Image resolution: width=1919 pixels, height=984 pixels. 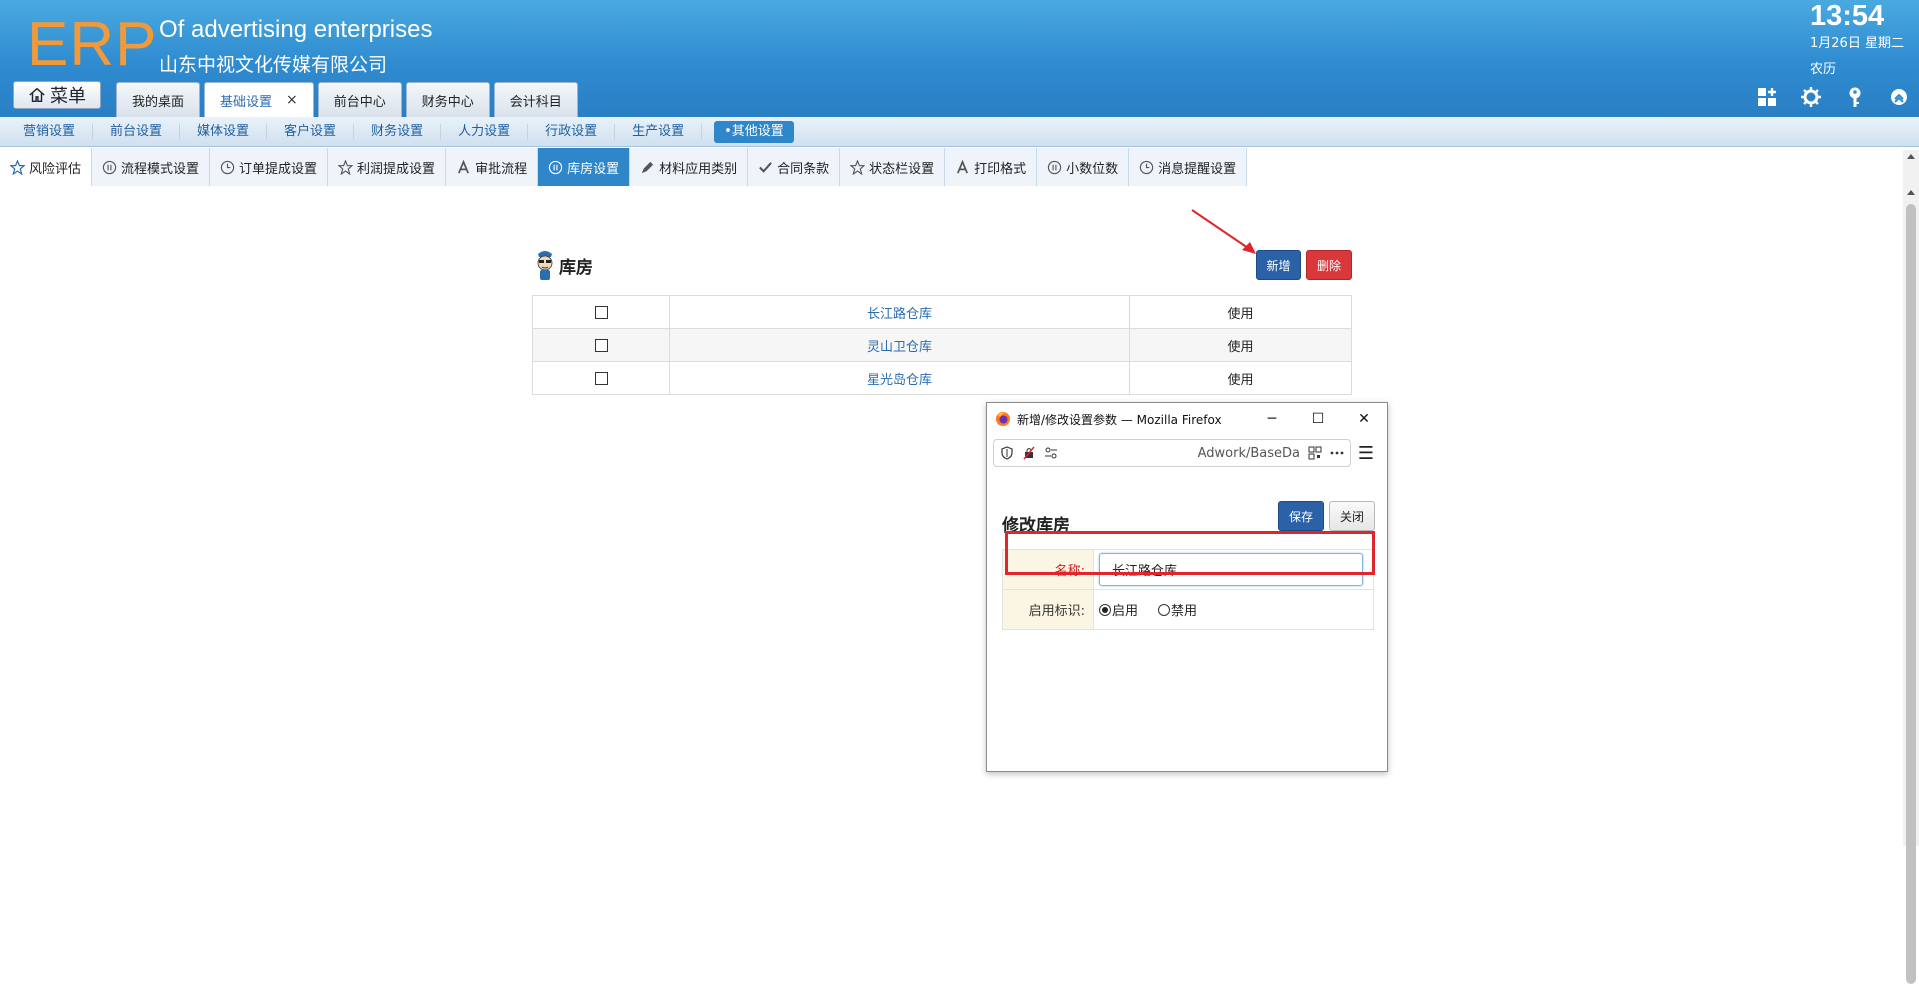 What do you see at coordinates (259, 99) in the screenshot?
I see `tab-basic-settings: 基础设置 ×` at bounding box center [259, 99].